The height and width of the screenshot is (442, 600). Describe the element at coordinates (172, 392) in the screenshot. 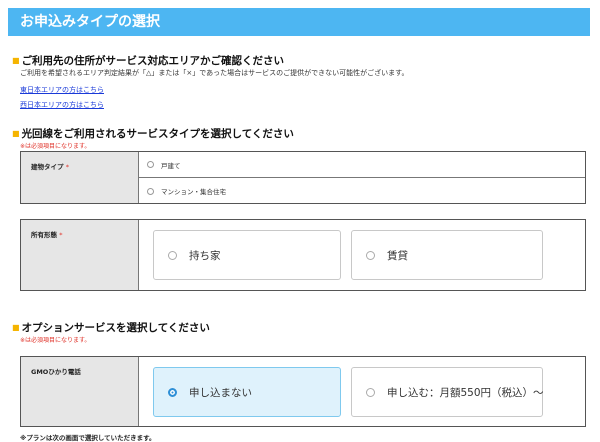

I see `radio-selected-icon` at that location.